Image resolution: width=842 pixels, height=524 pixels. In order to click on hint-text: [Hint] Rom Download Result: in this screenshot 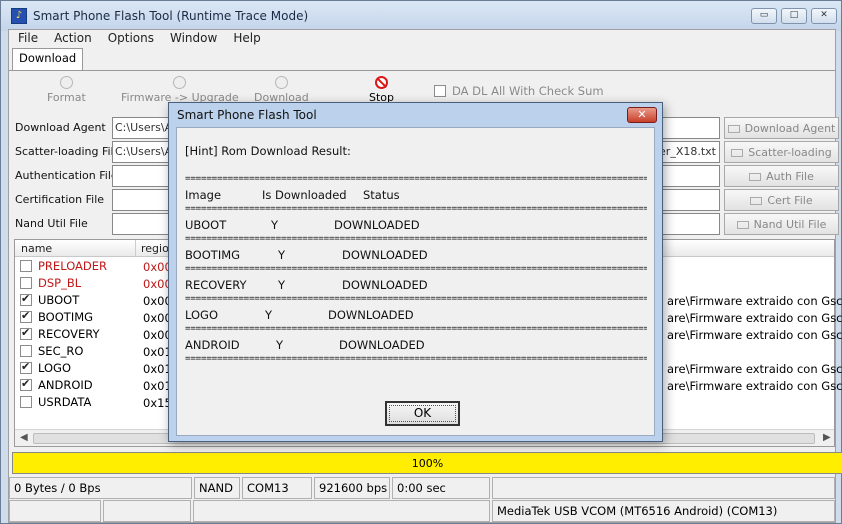, I will do `click(268, 151)`.